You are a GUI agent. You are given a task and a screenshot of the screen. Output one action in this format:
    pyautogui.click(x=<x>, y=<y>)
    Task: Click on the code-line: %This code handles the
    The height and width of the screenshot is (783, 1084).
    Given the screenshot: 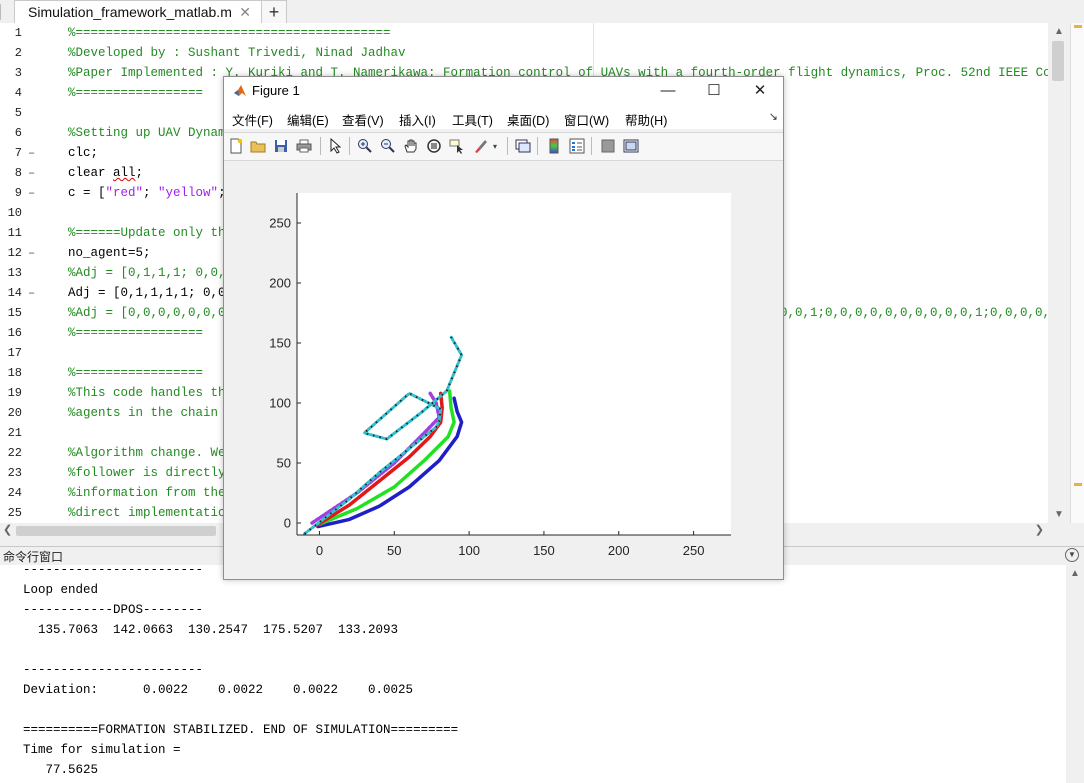 What is the action you would take?
    pyautogui.click(x=150, y=393)
    